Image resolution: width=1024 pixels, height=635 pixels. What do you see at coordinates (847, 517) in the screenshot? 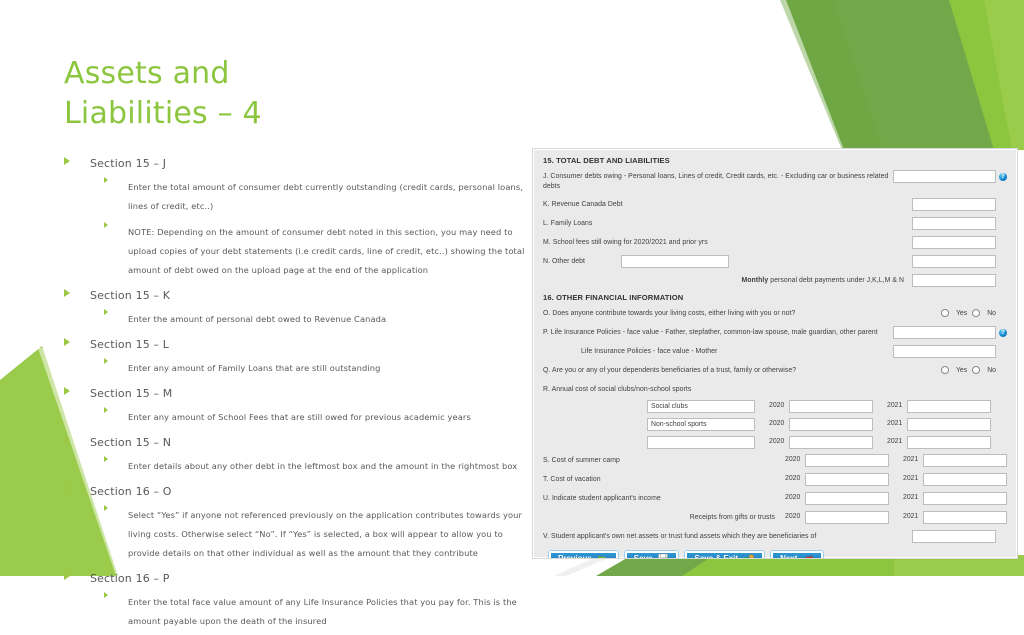
I see `input-gifts-trusts-2020` at bounding box center [847, 517].